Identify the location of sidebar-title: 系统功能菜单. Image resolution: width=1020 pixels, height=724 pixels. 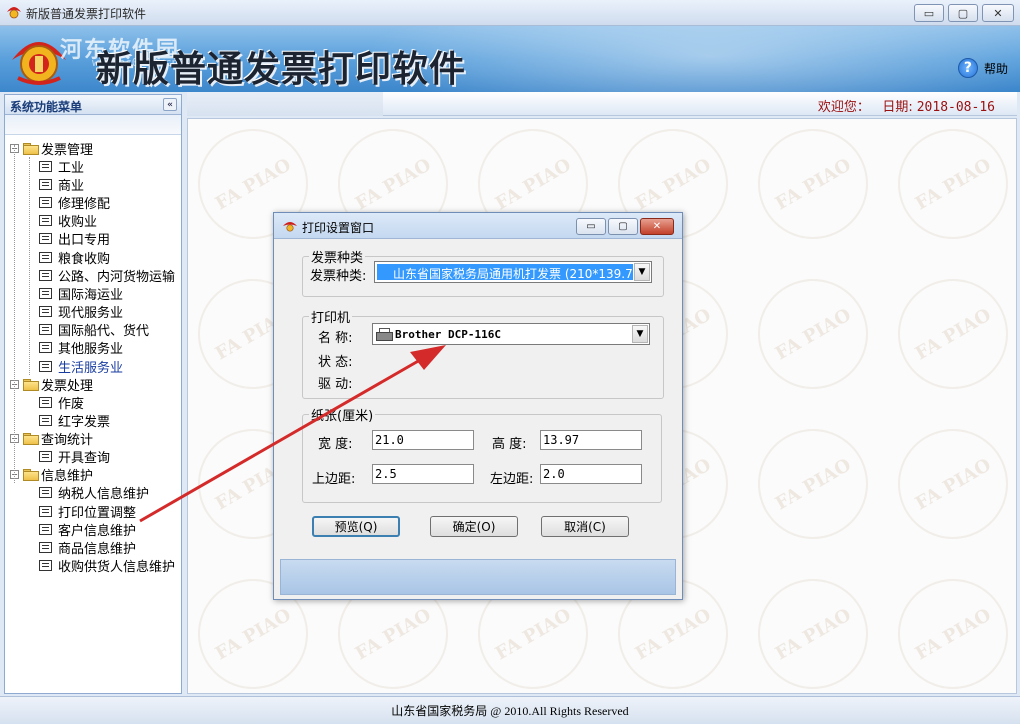
(46, 107).